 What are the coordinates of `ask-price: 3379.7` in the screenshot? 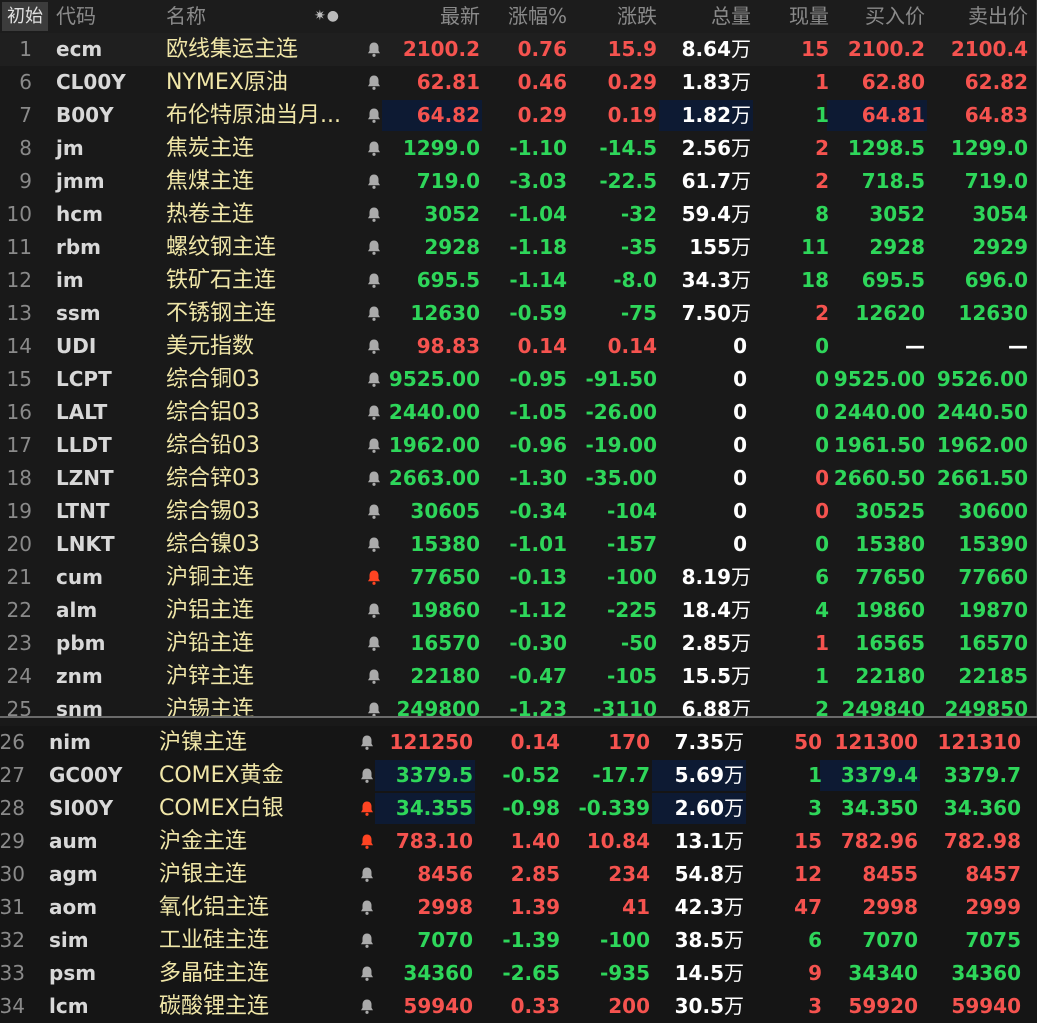 It's located at (982, 775).